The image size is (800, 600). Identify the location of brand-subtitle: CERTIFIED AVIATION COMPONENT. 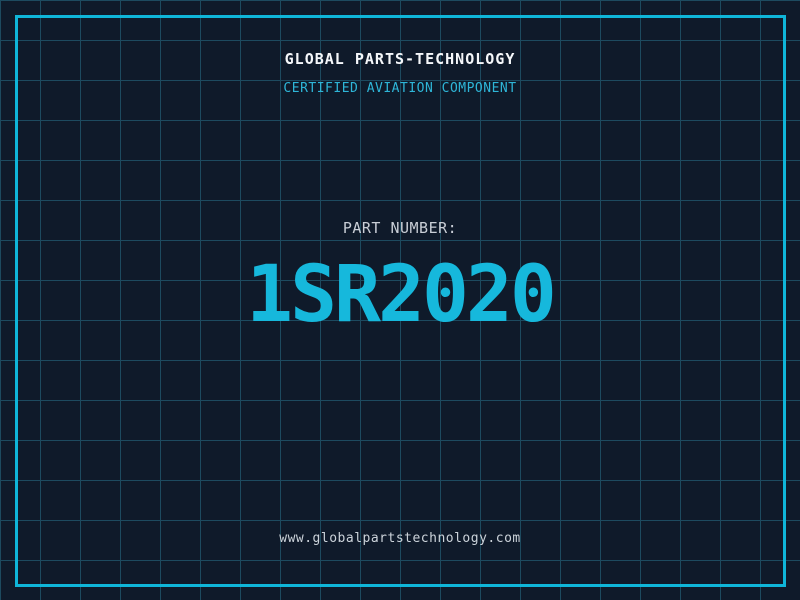
(400, 88).